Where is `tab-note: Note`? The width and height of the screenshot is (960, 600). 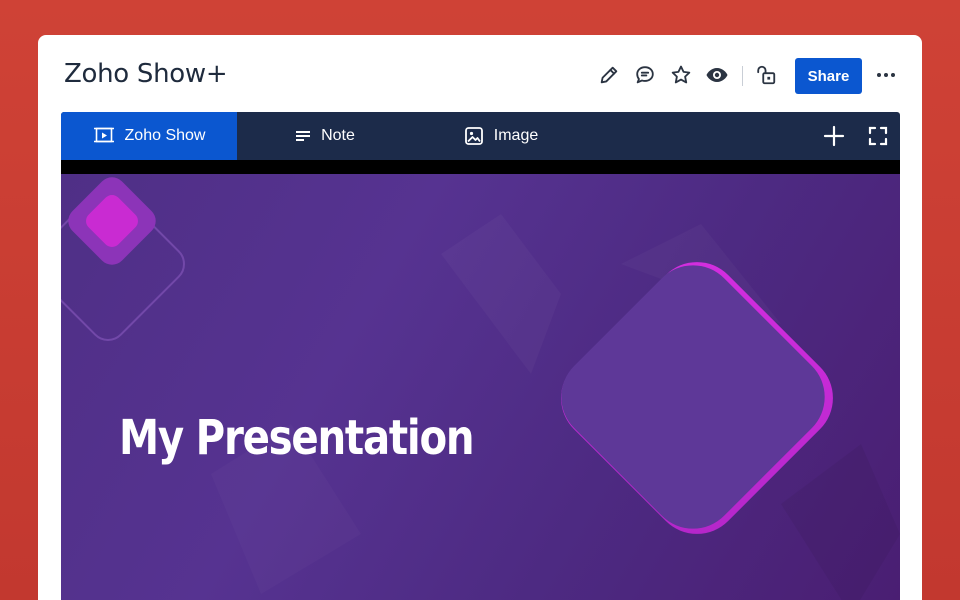 tab-note: Note is located at coordinates (325, 136).